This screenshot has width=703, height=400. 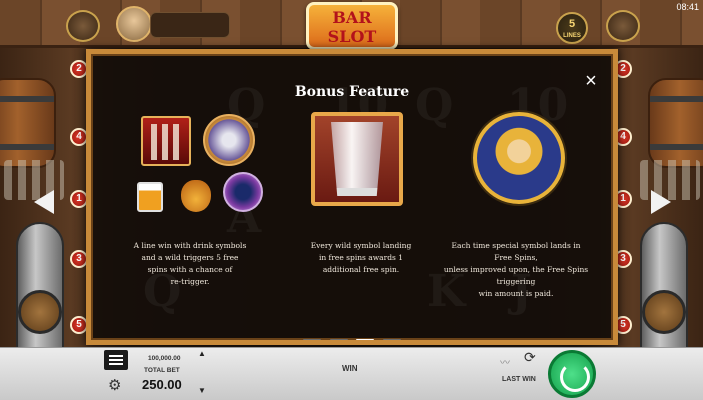 What do you see at coordinates (365, 339) in the screenshot?
I see `page-dot-active` at bounding box center [365, 339].